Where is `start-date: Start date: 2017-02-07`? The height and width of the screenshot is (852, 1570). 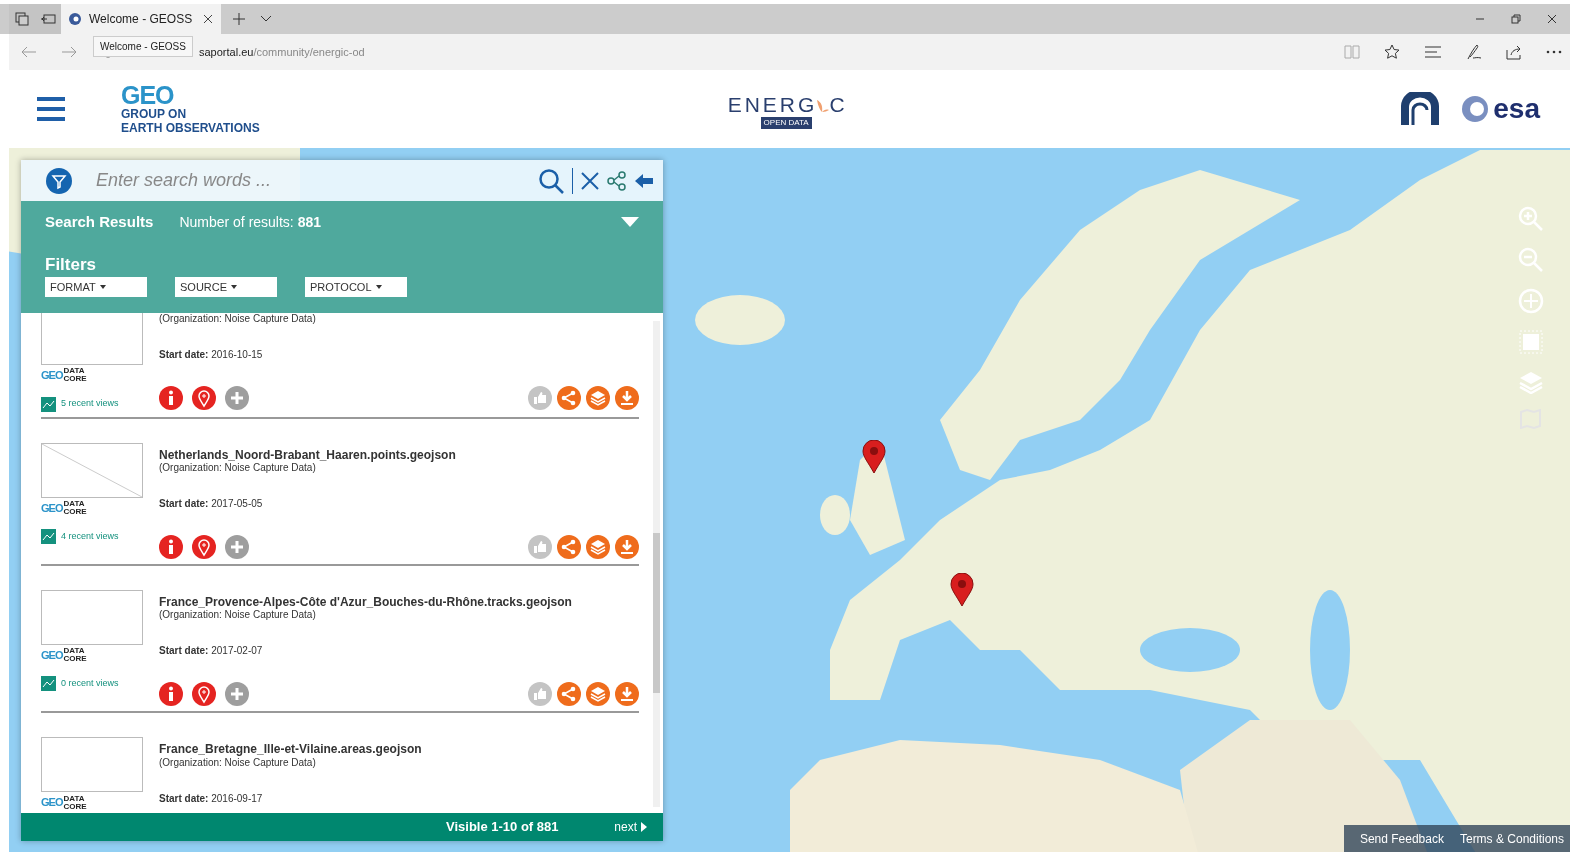
start-date: Start date: 2017-02-07 is located at coordinates (211, 651).